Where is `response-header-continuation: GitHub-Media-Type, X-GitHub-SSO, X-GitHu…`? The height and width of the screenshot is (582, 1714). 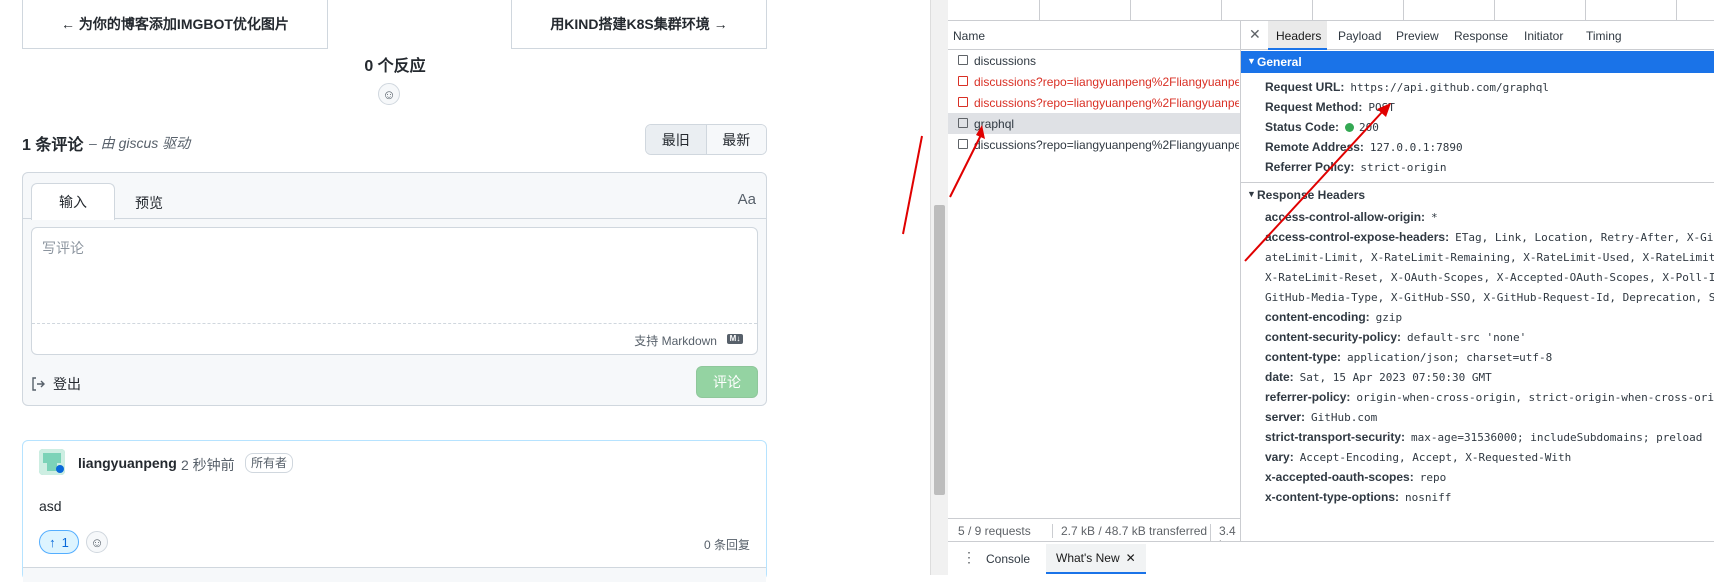 response-header-continuation: GitHub-Media-Type, X-GitHub-SSO, X-GitHu… is located at coordinates (1489, 300).